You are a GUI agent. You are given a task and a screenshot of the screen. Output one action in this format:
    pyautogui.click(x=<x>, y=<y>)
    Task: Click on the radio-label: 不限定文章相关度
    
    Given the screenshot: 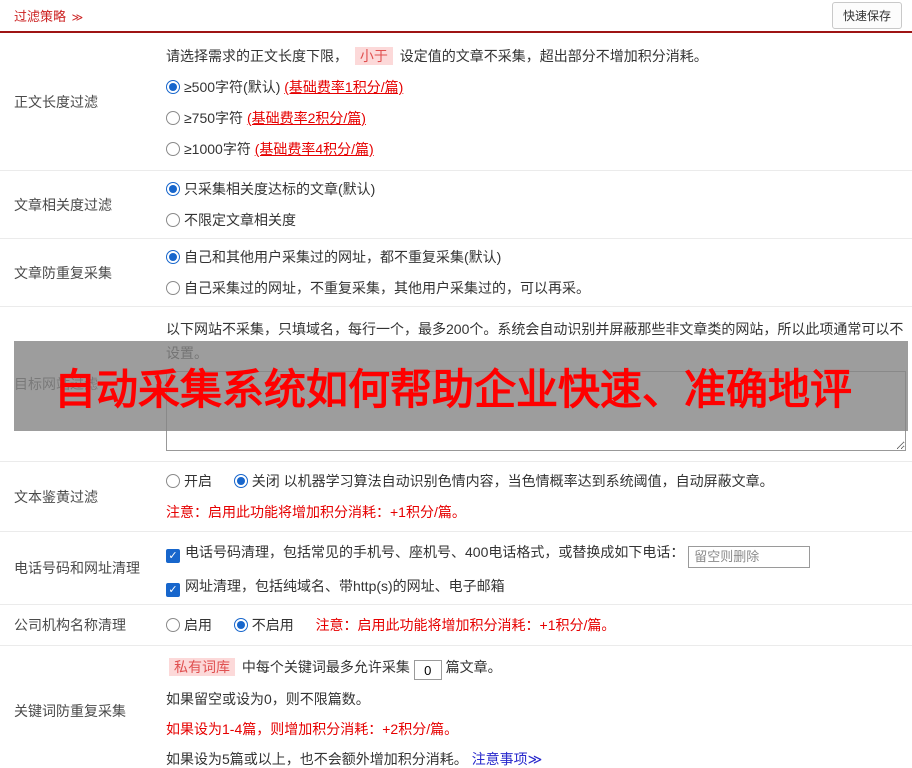 What is the action you would take?
    pyautogui.click(x=240, y=220)
    